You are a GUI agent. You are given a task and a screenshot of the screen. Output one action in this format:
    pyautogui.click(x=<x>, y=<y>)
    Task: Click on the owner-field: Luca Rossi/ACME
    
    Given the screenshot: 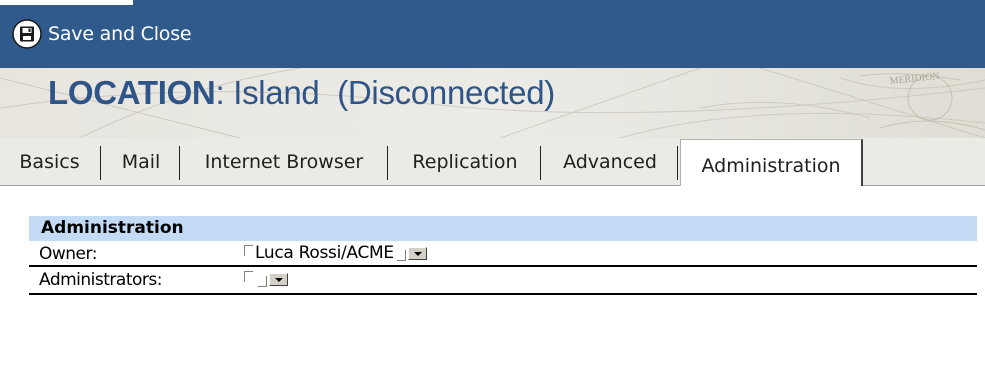 What is the action you would take?
    pyautogui.click(x=335, y=253)
    